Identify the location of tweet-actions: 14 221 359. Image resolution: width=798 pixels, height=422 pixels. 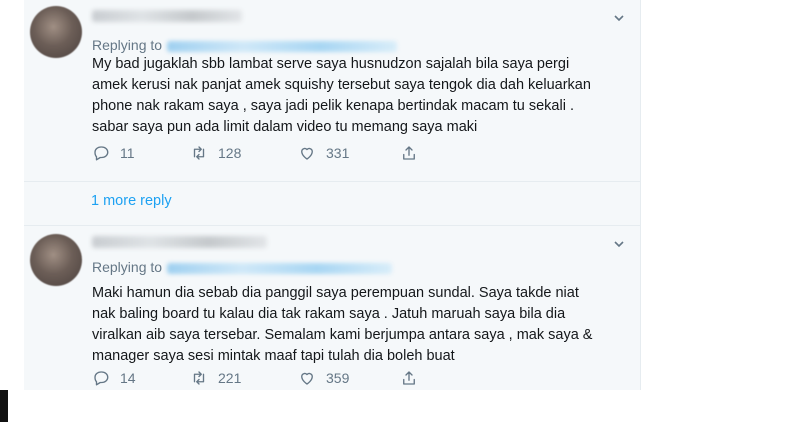
(262, 380).